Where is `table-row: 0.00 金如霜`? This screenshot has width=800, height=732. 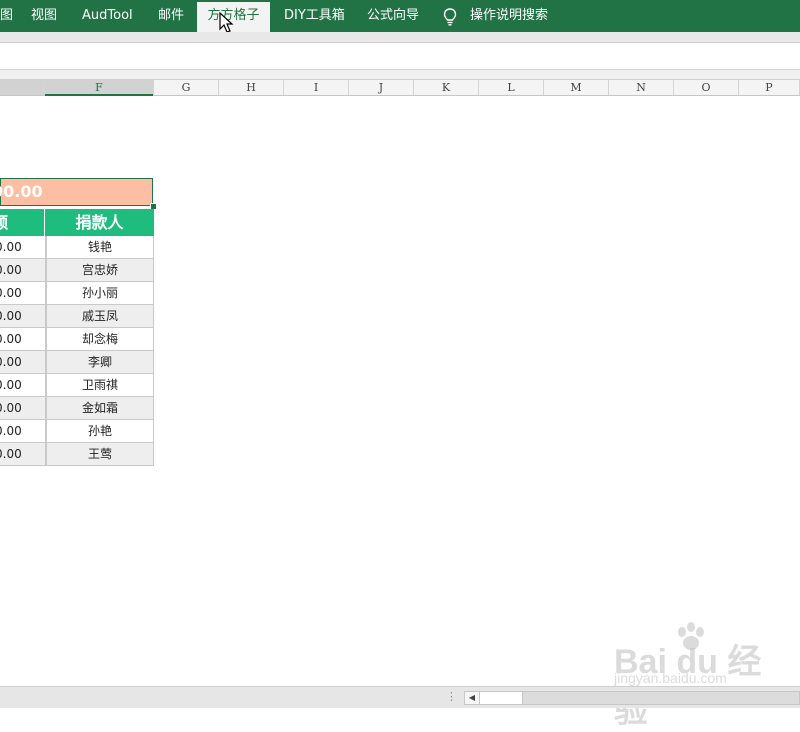
table-row: 0.00 金如霜 is located at coordinates (77, 408).